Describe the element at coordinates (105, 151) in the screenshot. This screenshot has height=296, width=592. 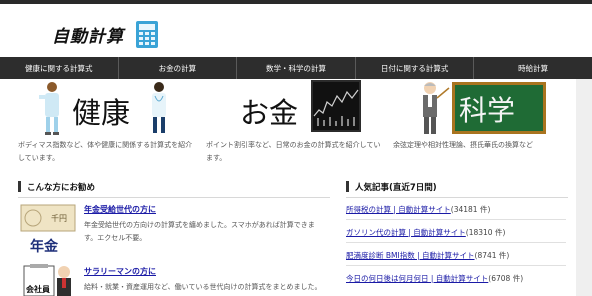
I see `category-desc-health: ボディマス指数など、体や健康に関係する計算式を紹介しています。` at that location.